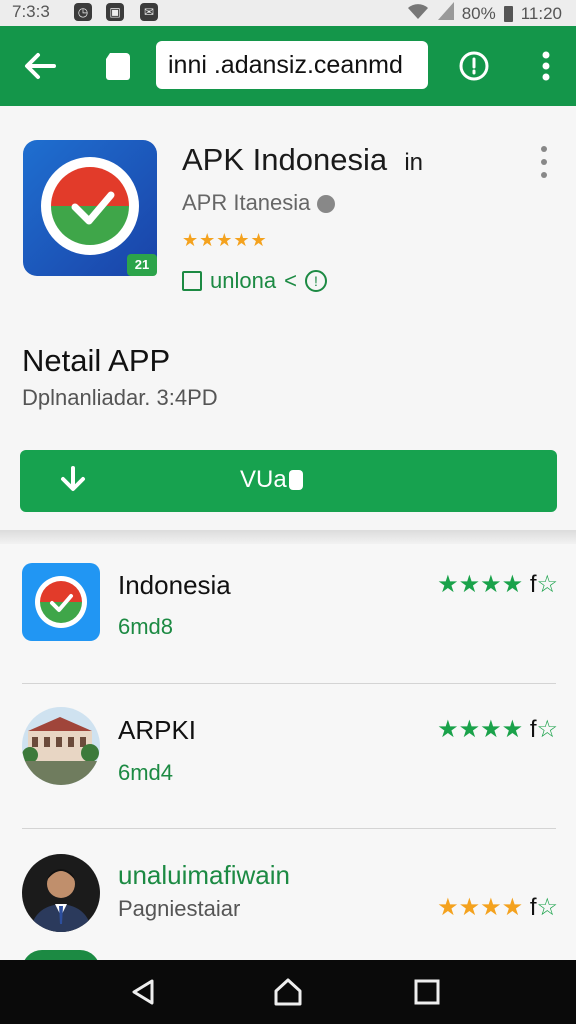 This screenshot has width=576, height=1024. I want to click on nav-recents-icon, so click(427, 992).